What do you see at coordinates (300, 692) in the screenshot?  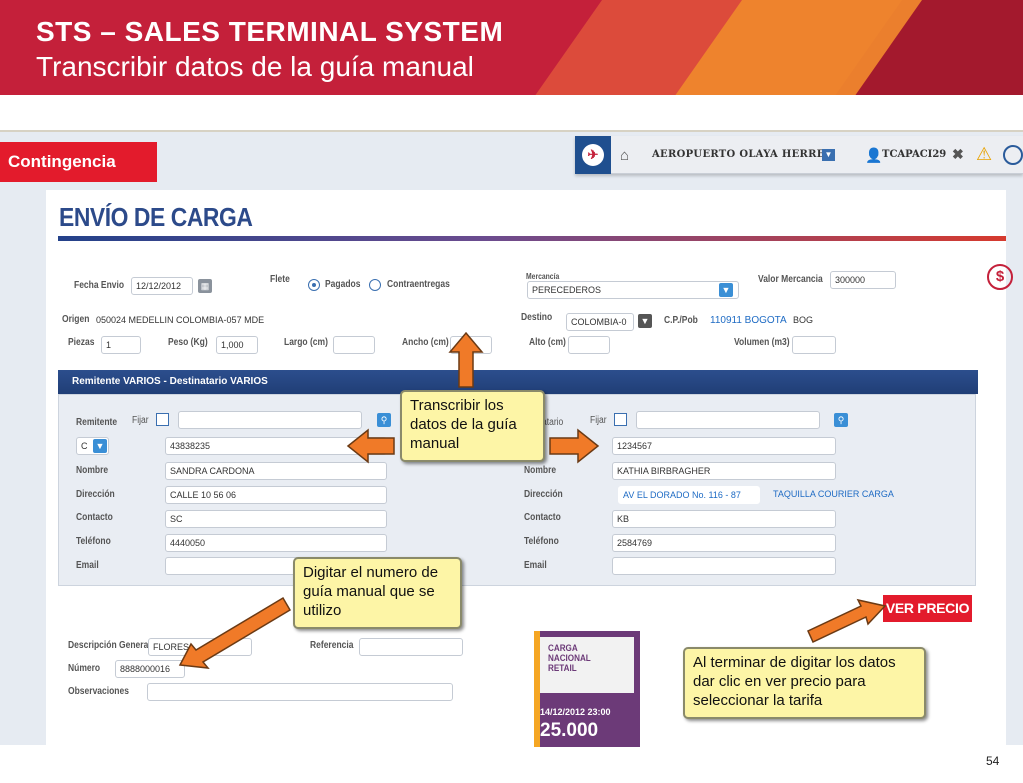 I see `observaciones-input` at bounding box center [300, 692].